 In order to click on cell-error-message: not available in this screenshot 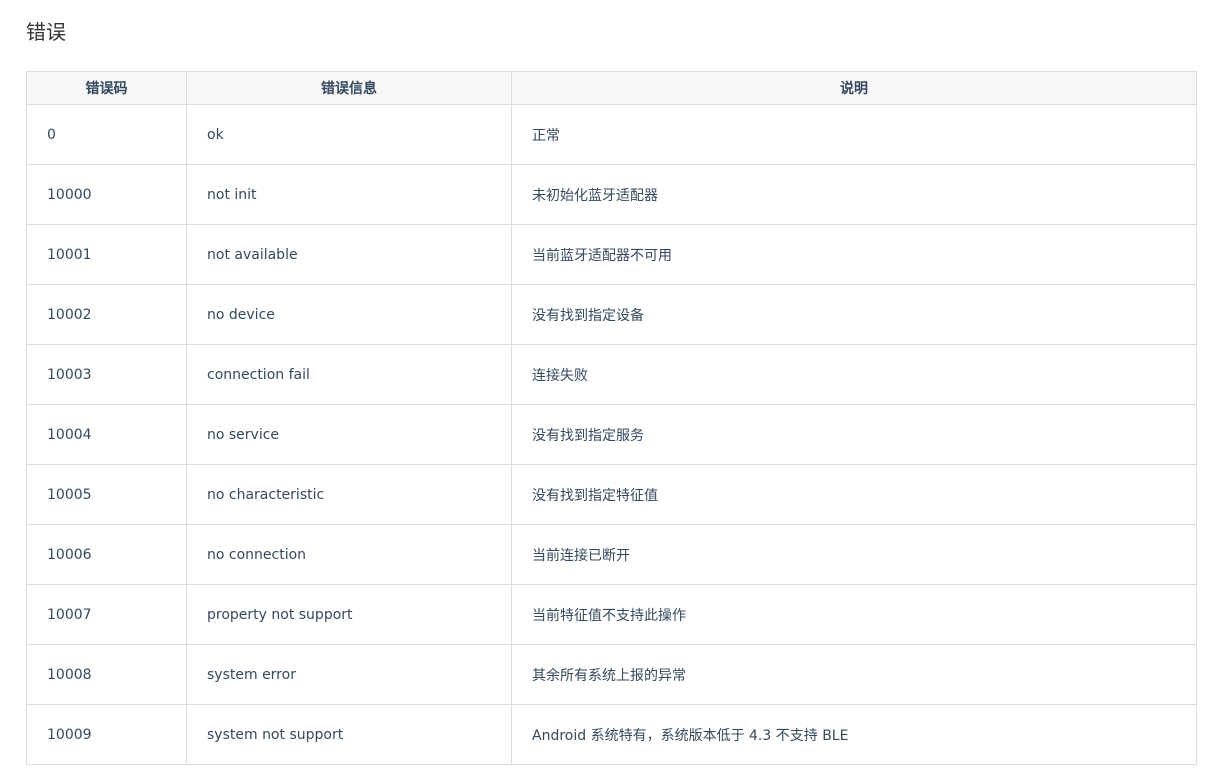, I will do `click(349, 254)`.